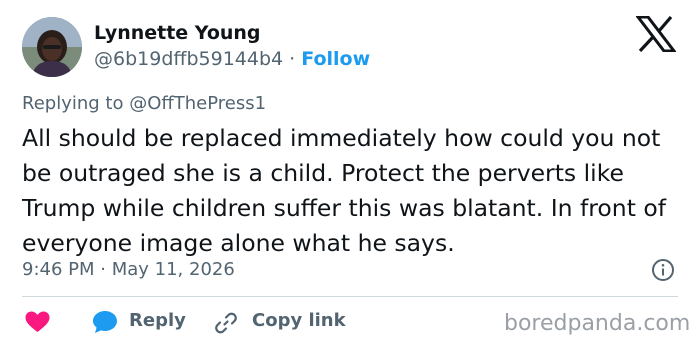 The width and height of the screenshot is (700, 348). What do you see at coordinates (597, 323) in the screenshot?
I see `watermark: boredpanda.com` at bounding box center [597, 323].